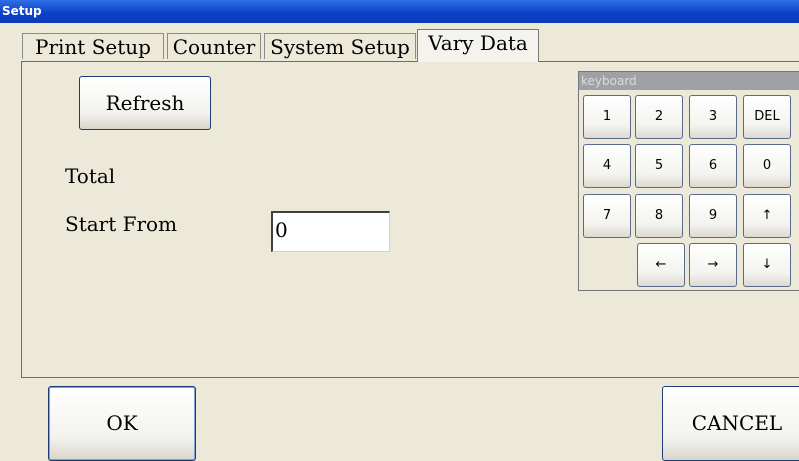 The image size is (799, 461). Describe the element at coordinates (713, 216) in the screenshot. I see `key-9: 9` at that location.